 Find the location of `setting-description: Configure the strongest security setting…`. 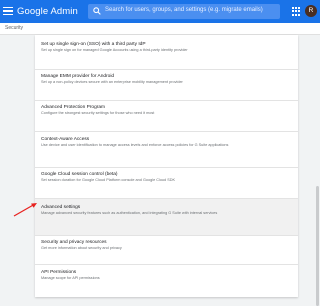

setting-description: Configure the strongest security setting… is located at coordinates (98, 113).